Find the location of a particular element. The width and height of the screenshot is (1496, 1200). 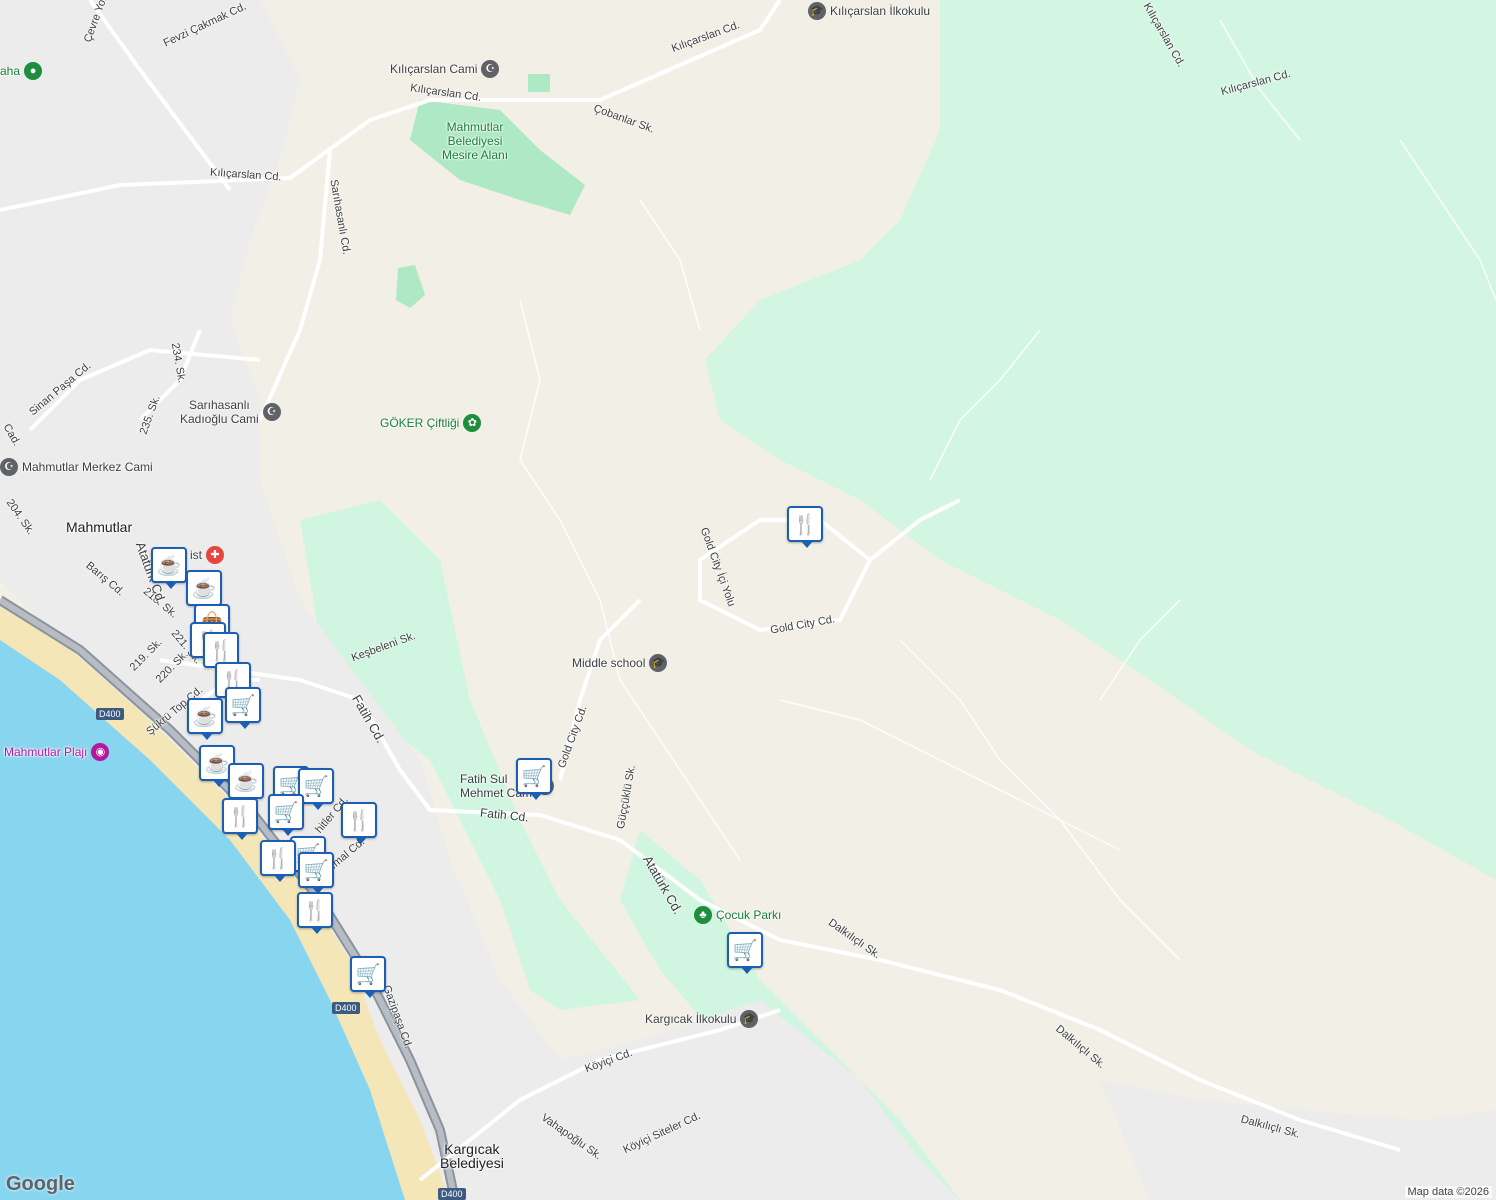

park-square is located at coordinates (539, 83).